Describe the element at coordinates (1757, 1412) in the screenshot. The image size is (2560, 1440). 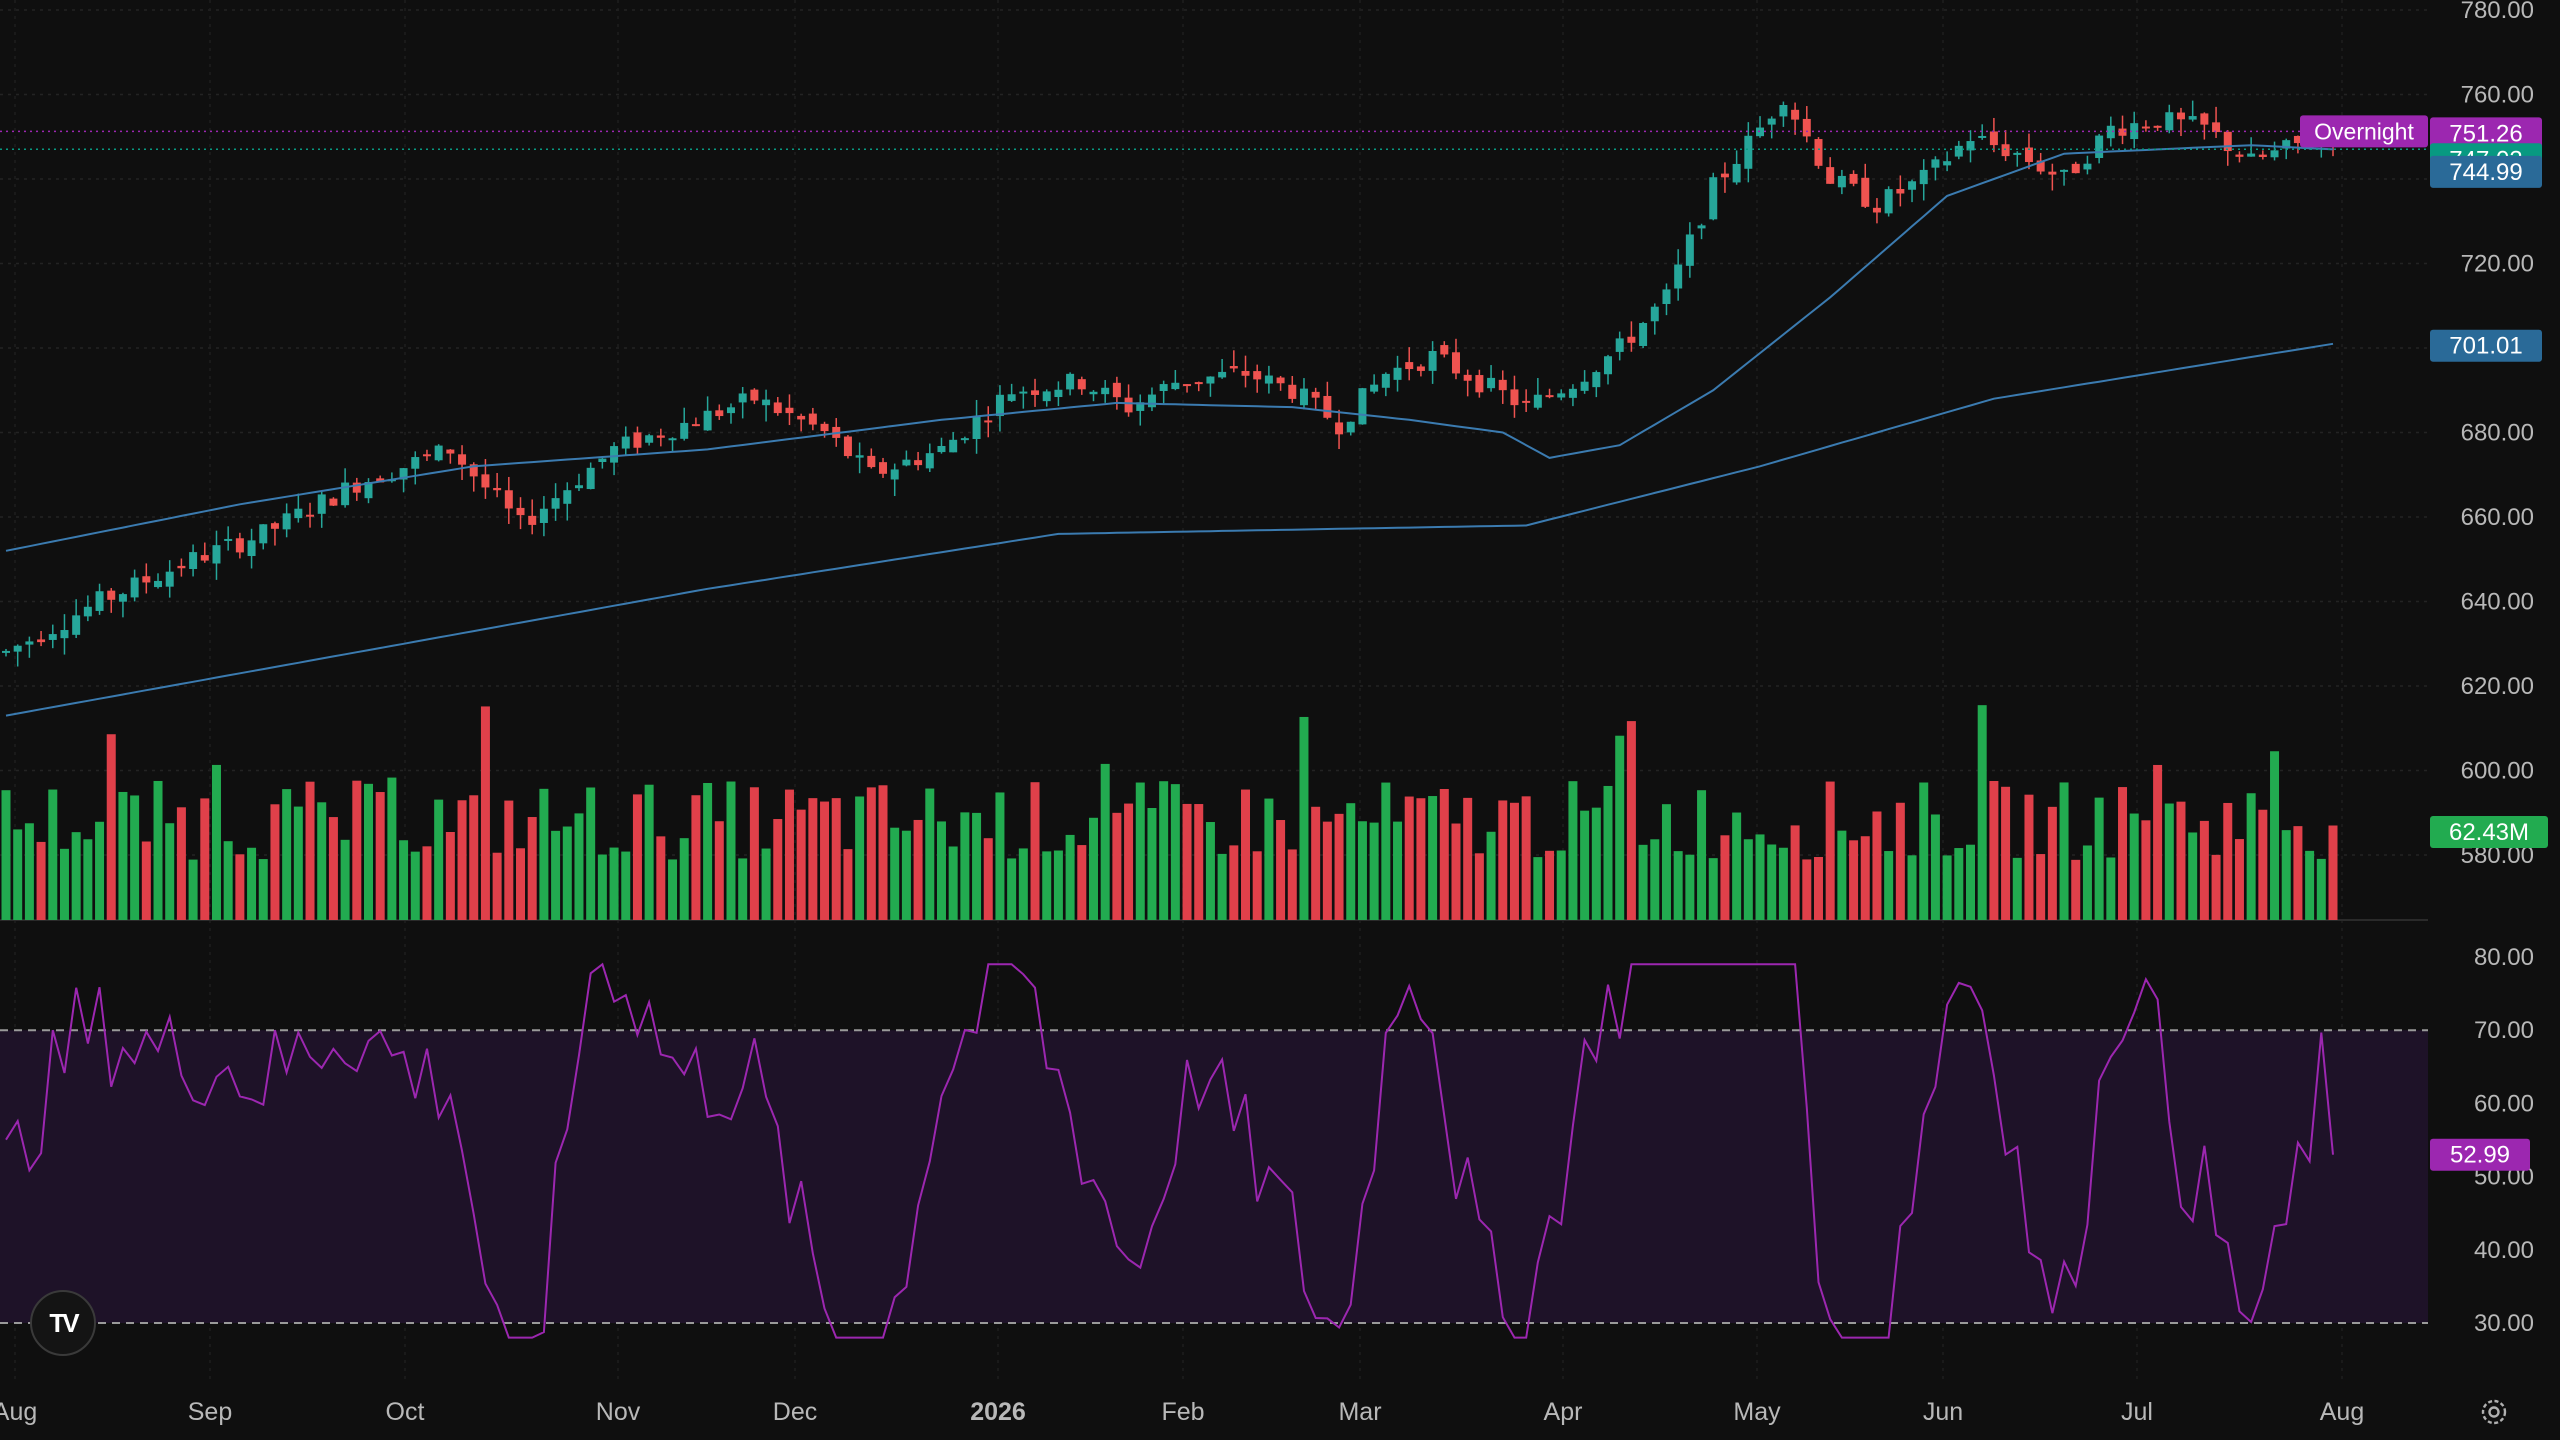
I see `x-tick-label: May` at that location.